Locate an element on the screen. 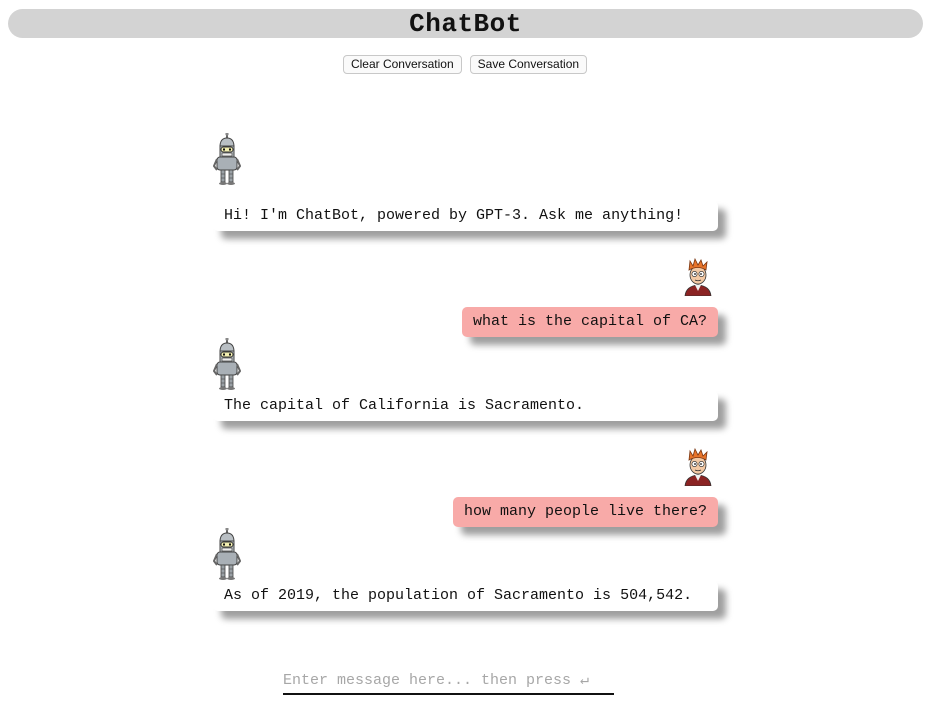  user-message: how many people live there? is located at coordinates (585, 512).